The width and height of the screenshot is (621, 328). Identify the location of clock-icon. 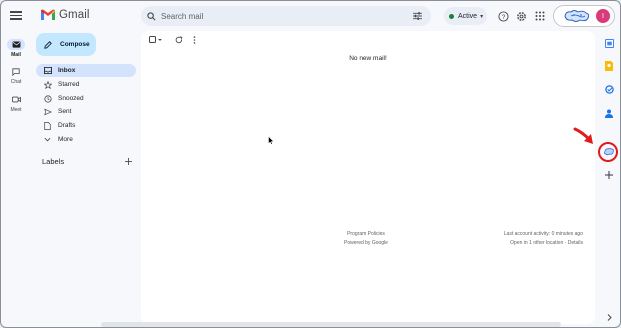
(47, 98).